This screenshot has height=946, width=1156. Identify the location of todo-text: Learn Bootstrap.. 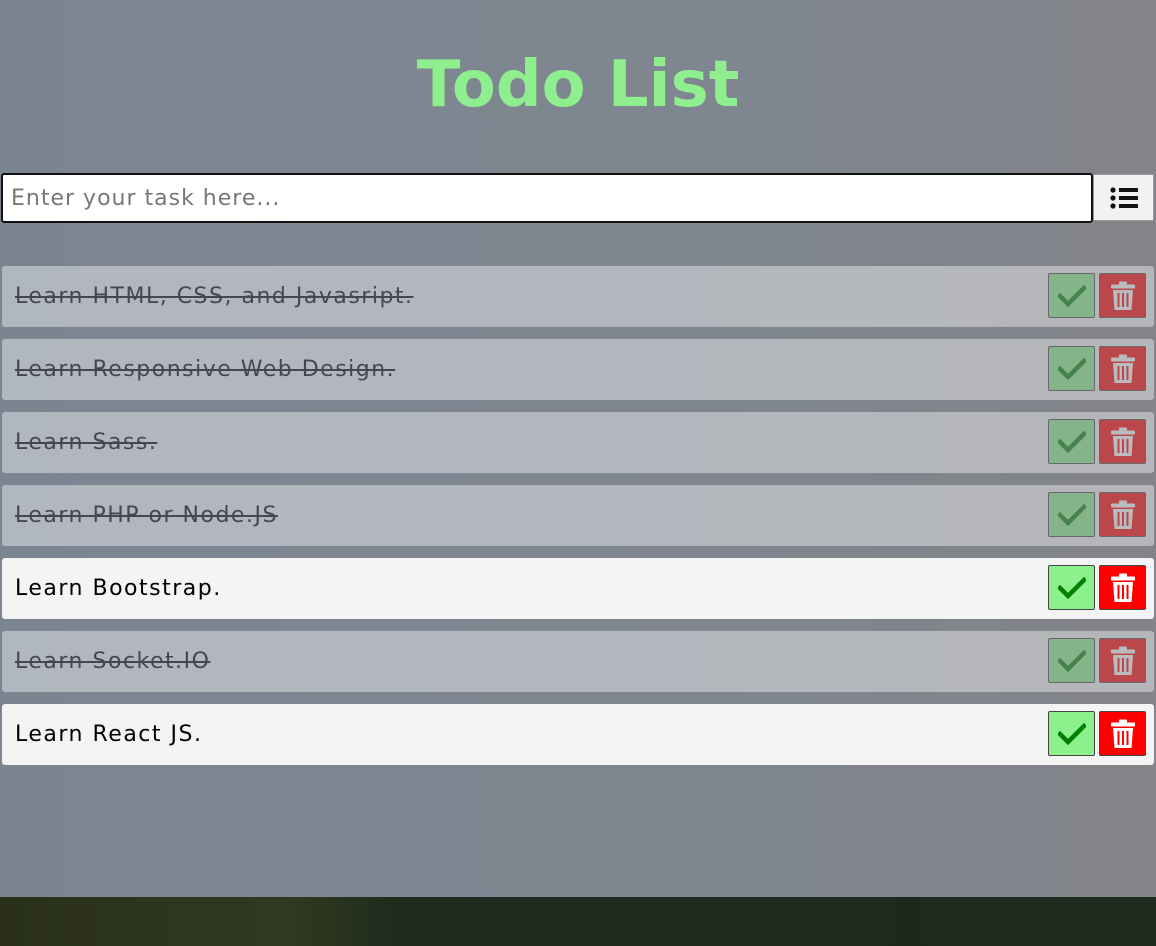
(118, 588).